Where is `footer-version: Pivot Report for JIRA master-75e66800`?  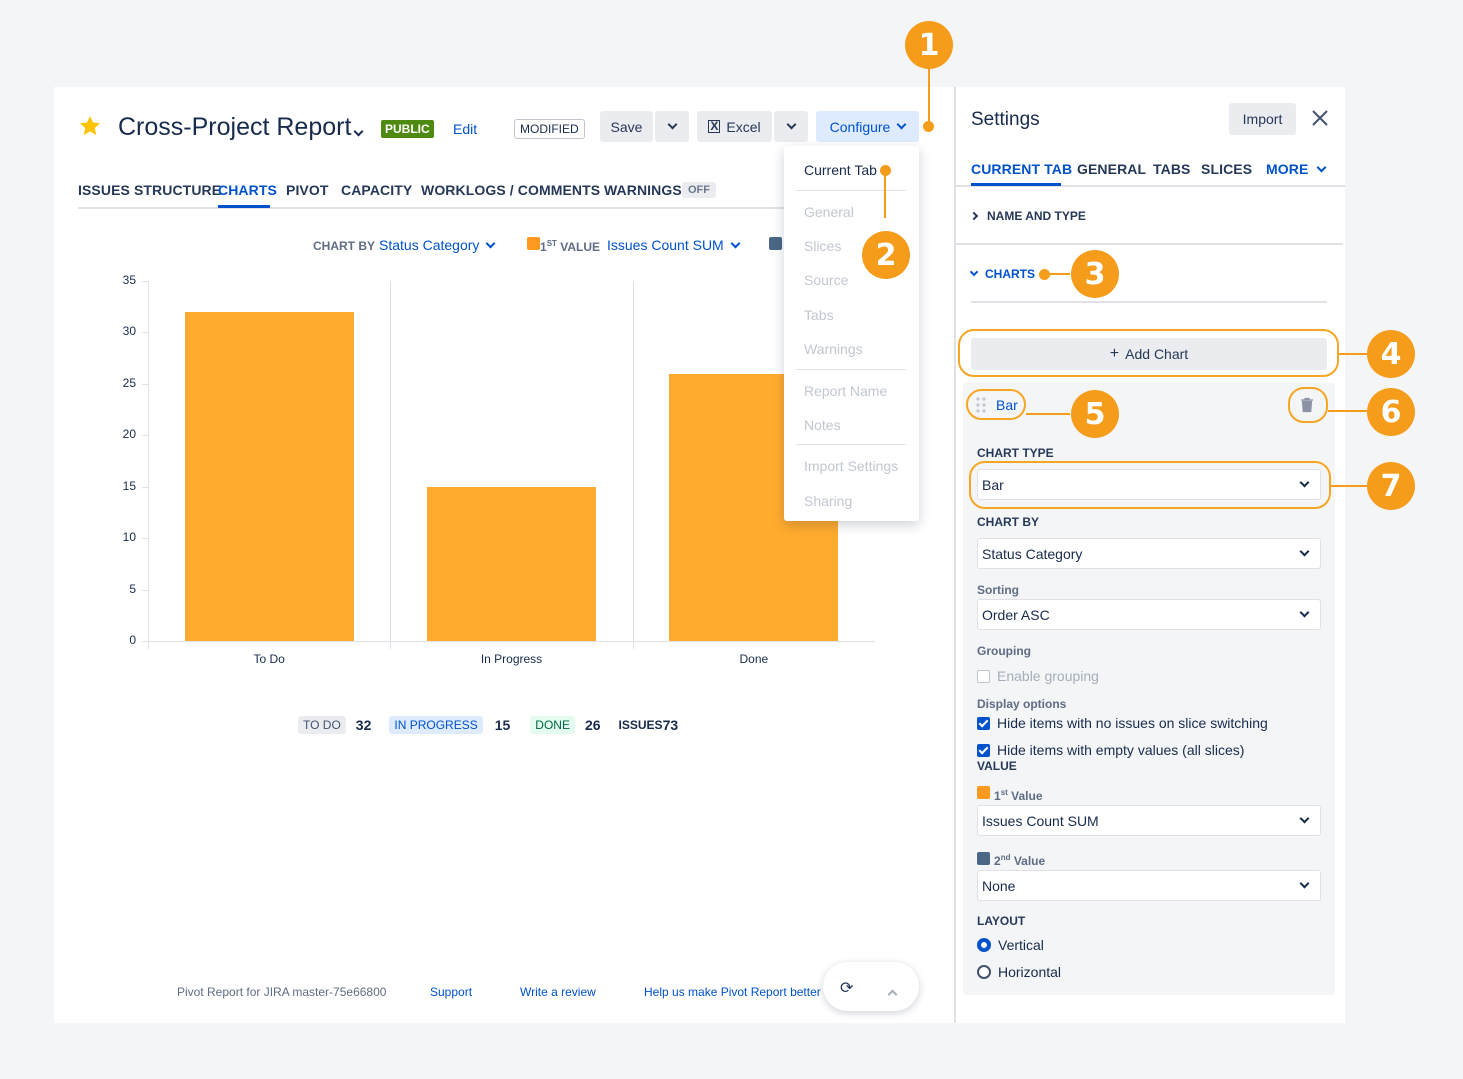 footer-version: Pivot Report for JIRA master-75e66800 is located at coordinates (282, 992).